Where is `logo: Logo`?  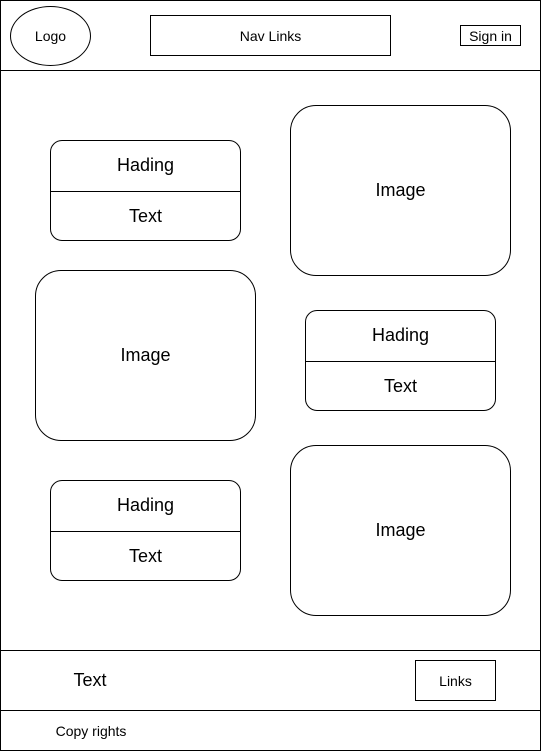 logo: Logo is located at coordinates (50, 36).